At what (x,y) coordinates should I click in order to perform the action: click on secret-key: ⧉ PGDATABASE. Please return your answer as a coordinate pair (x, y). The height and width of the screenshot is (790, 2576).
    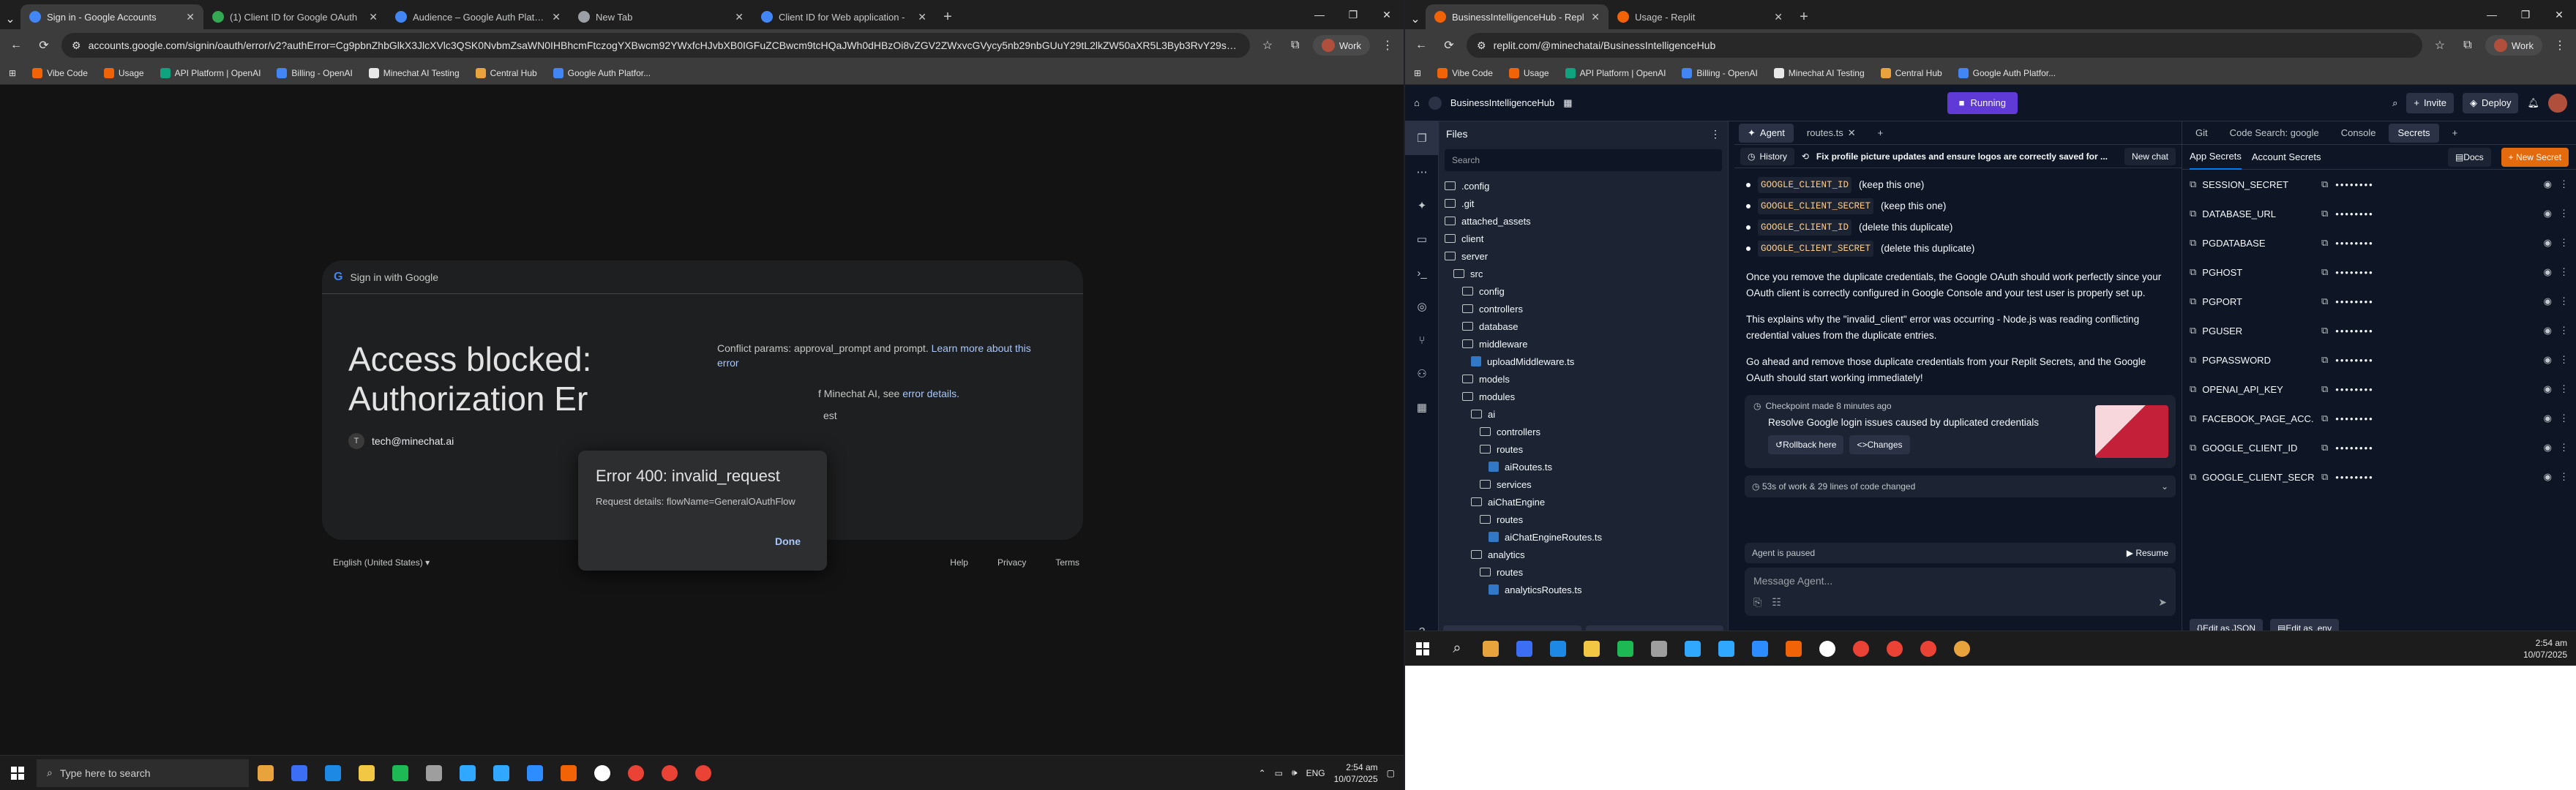
    Looking at the image, I should click on (2252, 243).